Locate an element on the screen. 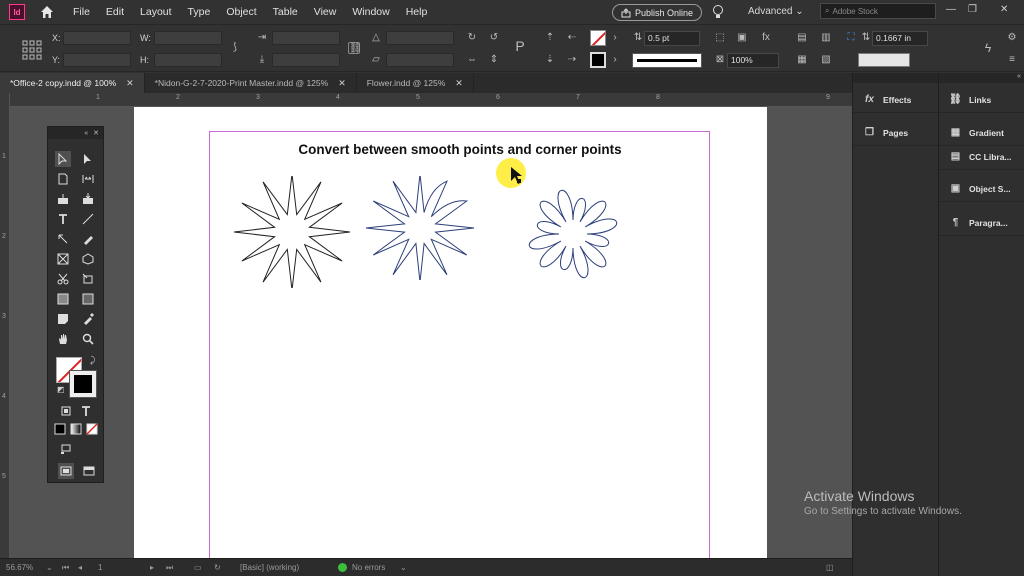  content-placer-tool is located at coordinates (88, 199).